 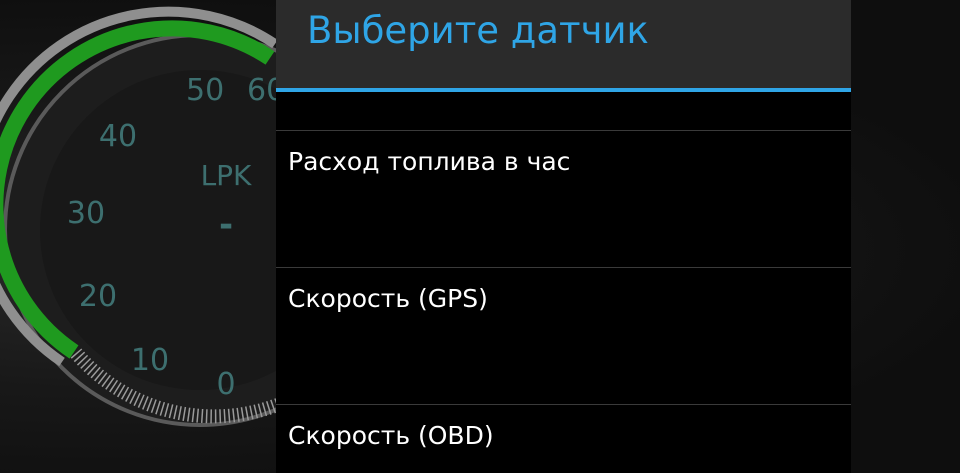 I want to click on dialog-header: Выберите датчик, so click(x=563, y=45).